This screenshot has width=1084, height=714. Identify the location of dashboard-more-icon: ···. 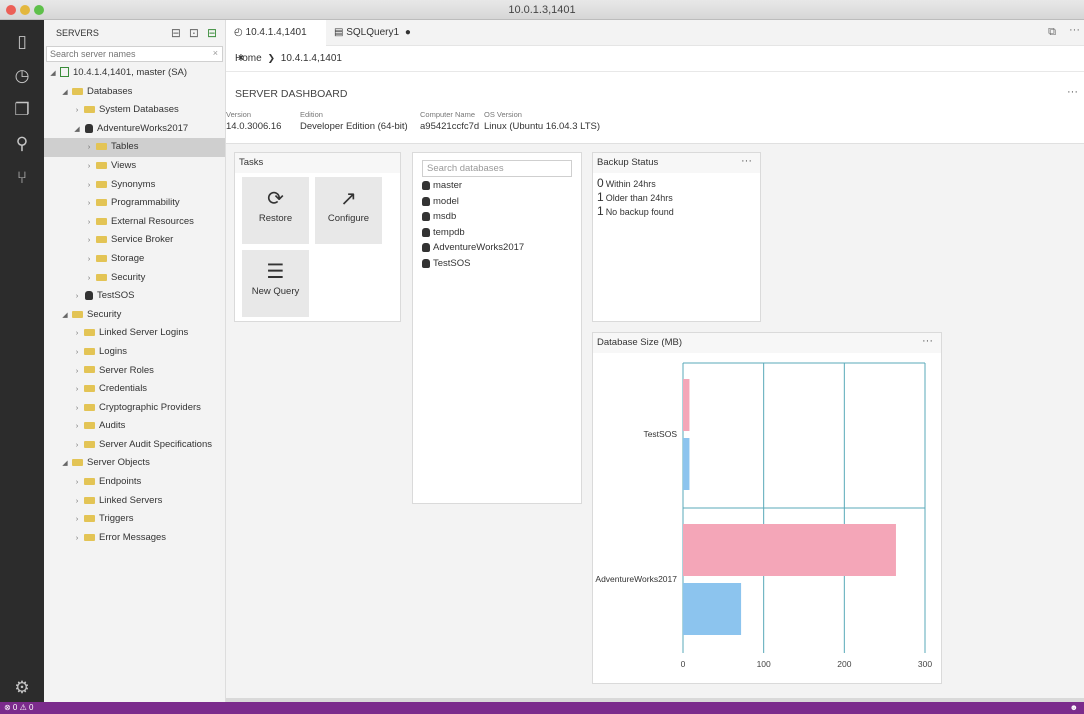
(1072, 92).